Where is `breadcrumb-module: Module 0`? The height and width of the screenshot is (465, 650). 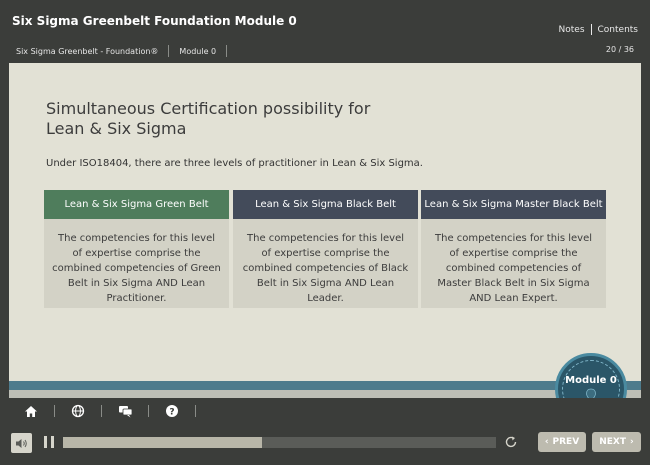
breadcrumb-module: Module 0 is located at coordinates (197, 51).